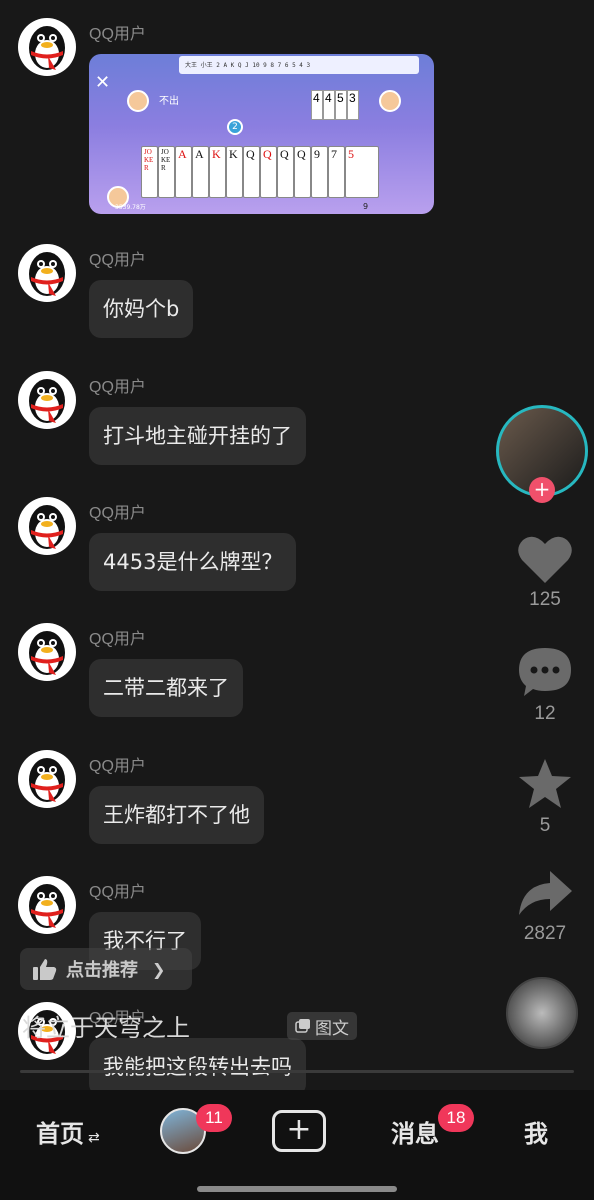 This screenshot has width=594, height=1200. What do you see at coordinates (106, 1025) in the screenshot?
I see `post-caption: 将立于天穹之上` at bounding box center [106, 1025].